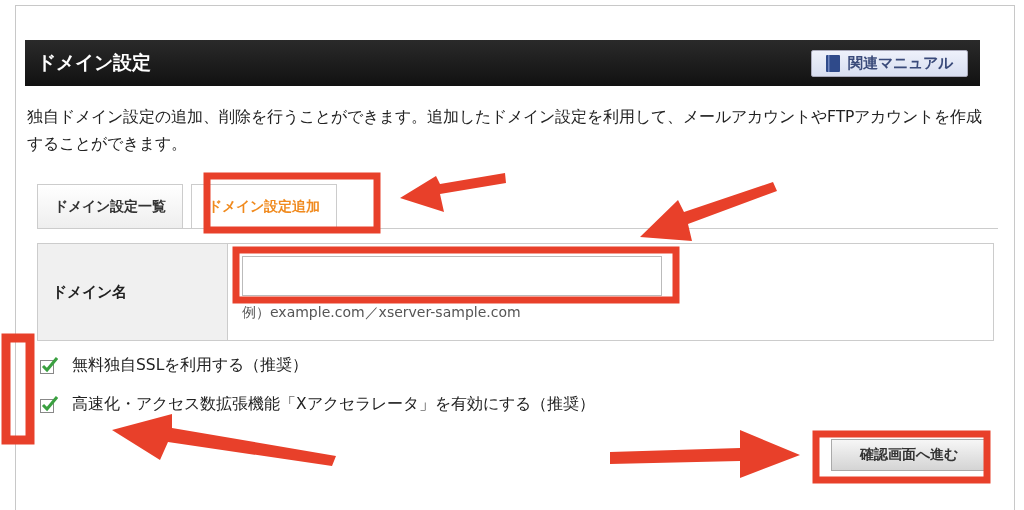 The width and height of the screenshot is (1024, 510). What do you see at coordinates (190, 366) in the screenshot?
I see `option-label: 無料独自SSLを利用する（推奨）` at bounding box center [190, 366].